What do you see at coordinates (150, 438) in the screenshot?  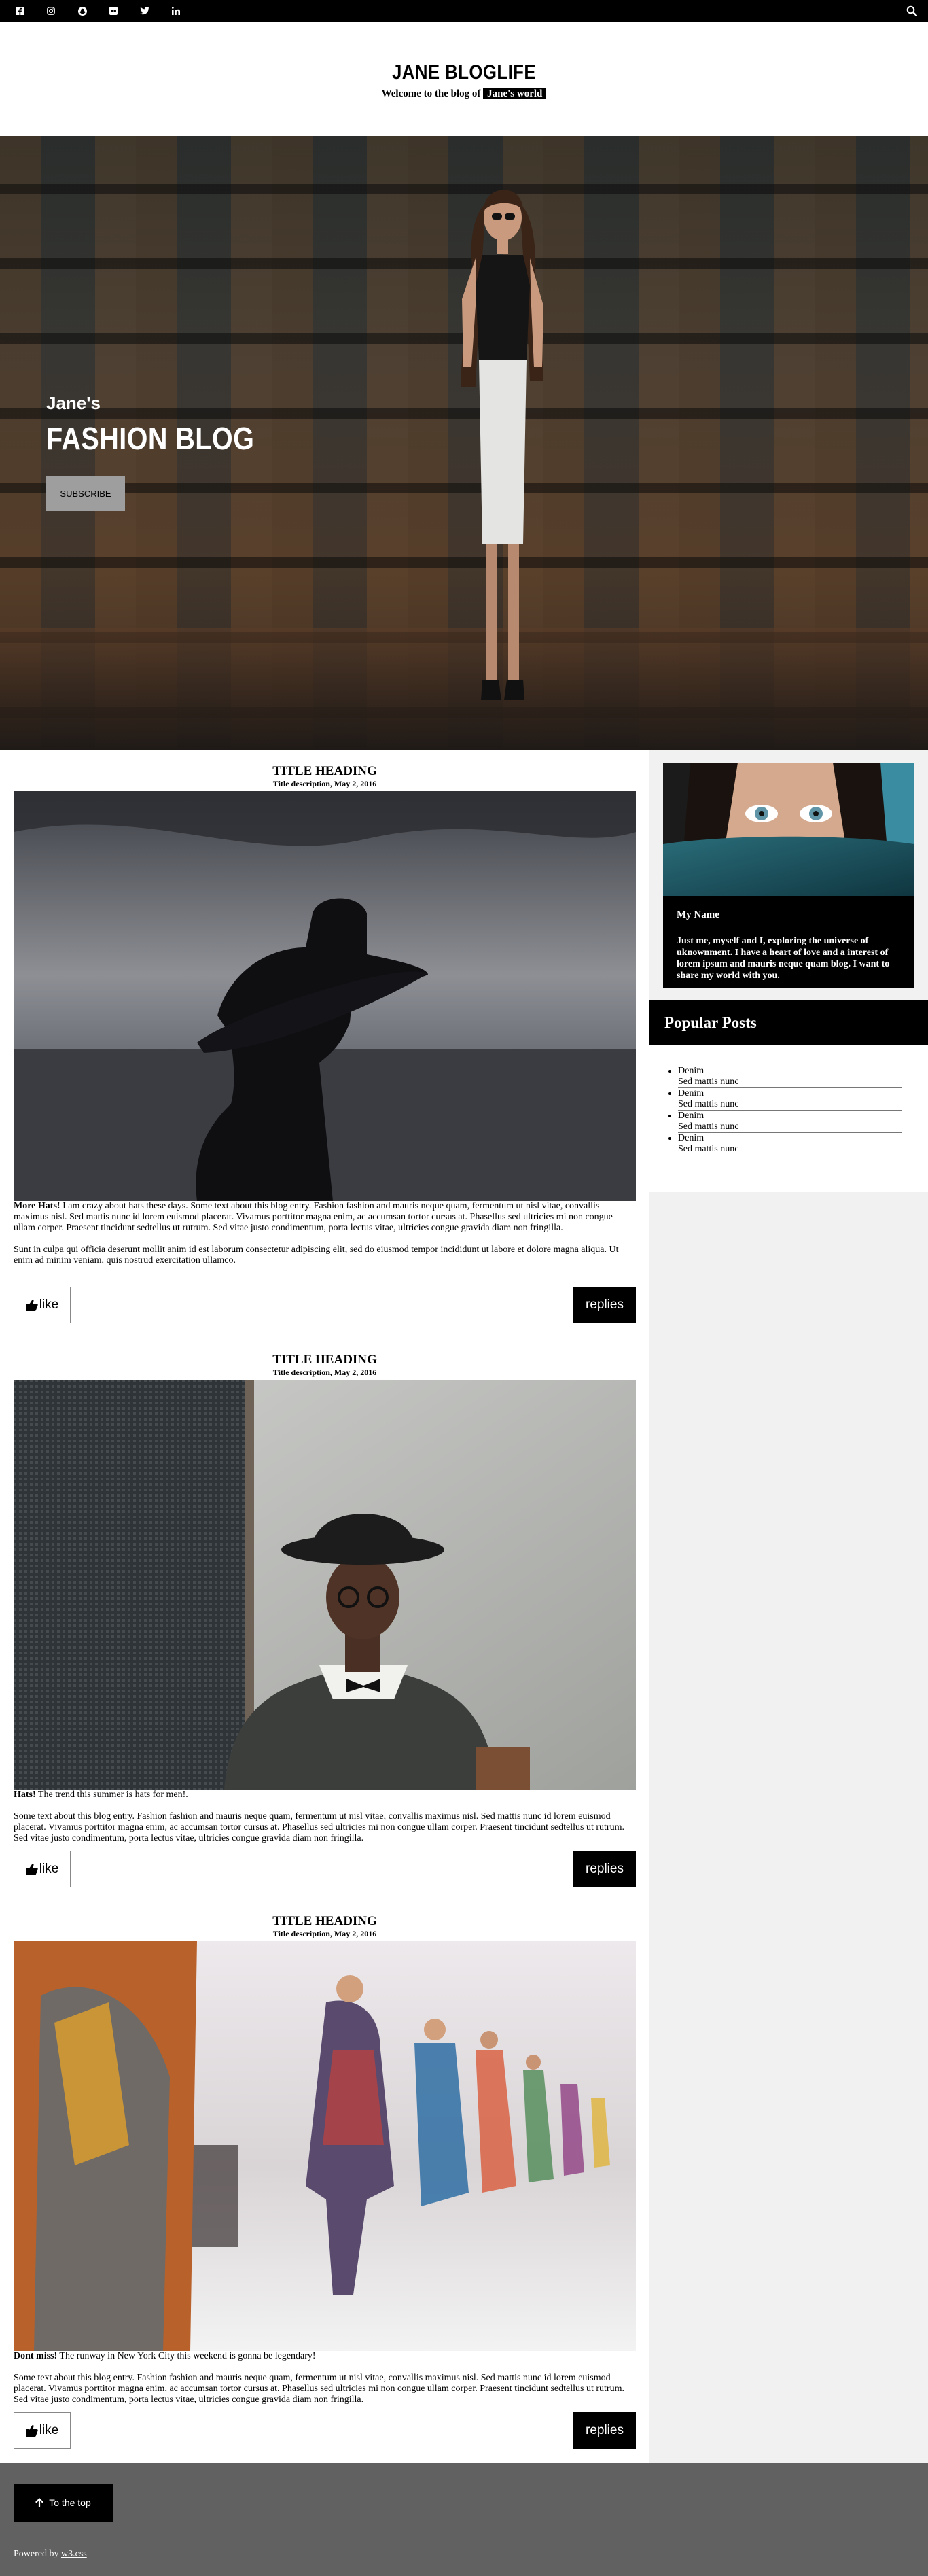 I see `hero-title: FASHION BLOG` at bounding box center [150, 438].